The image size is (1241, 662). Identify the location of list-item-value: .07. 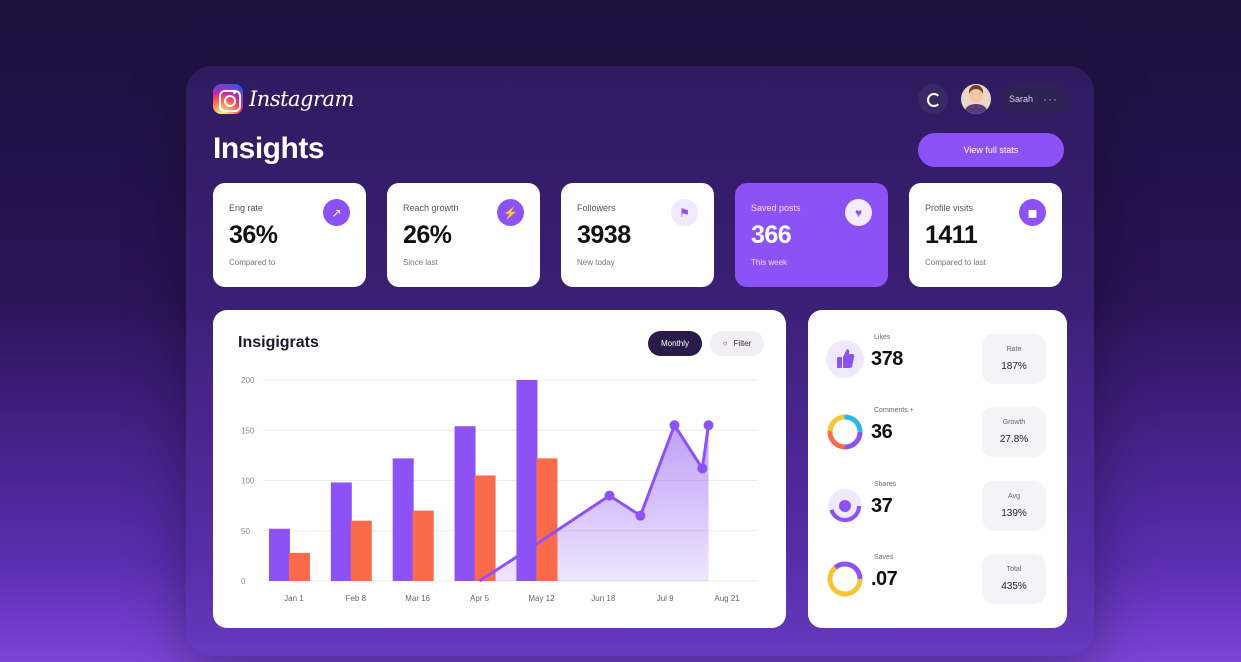
(884, 579).